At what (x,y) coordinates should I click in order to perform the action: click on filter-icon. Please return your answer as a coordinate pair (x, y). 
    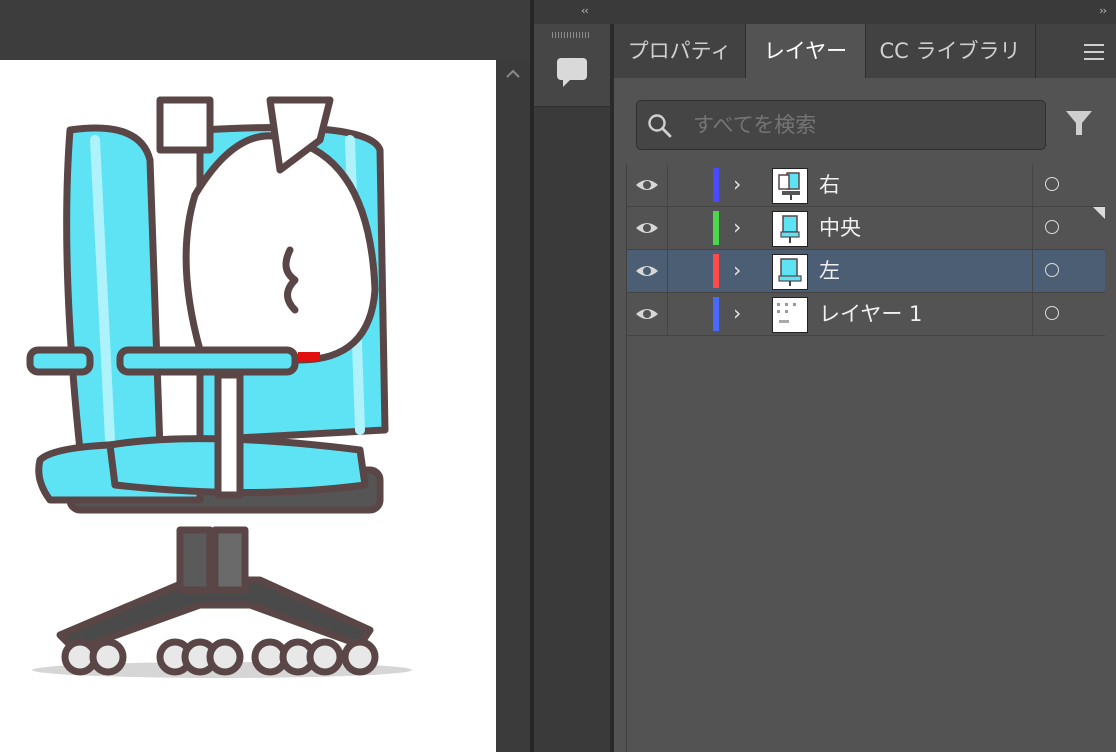
    Looking at the image, I should click on (1079, 123).